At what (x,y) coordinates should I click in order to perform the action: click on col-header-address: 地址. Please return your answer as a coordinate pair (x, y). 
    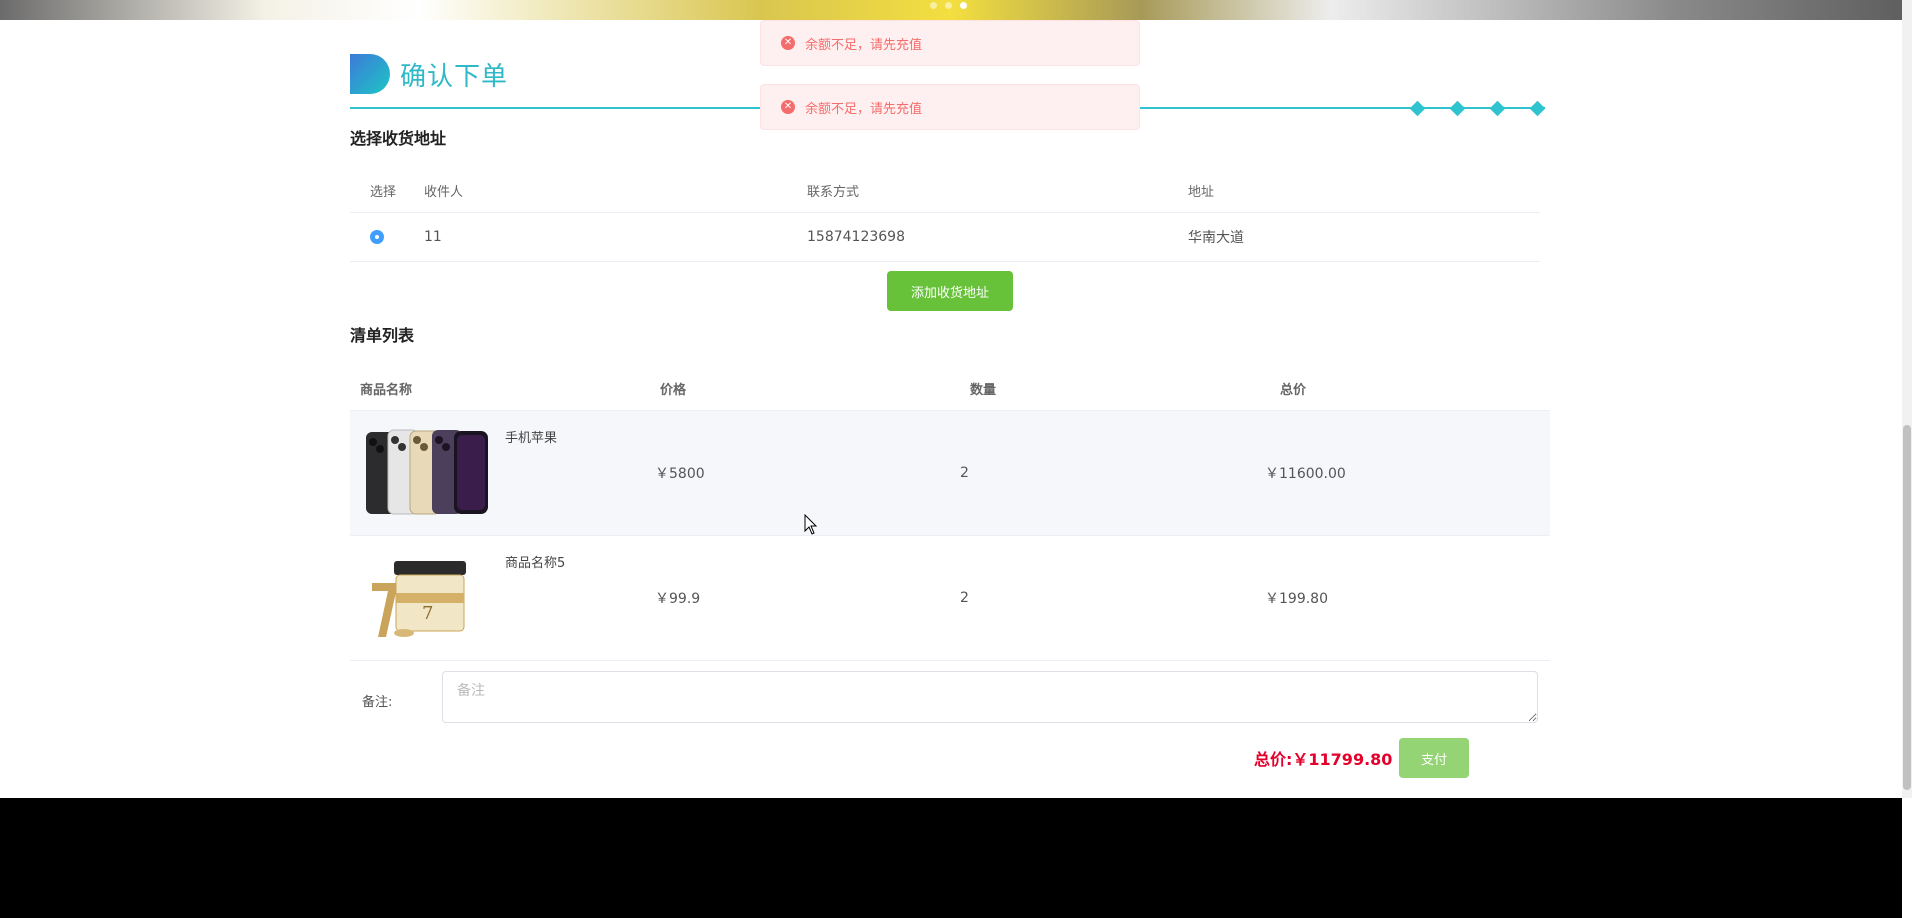
    Looking at the image, I should click on (1201, 192).